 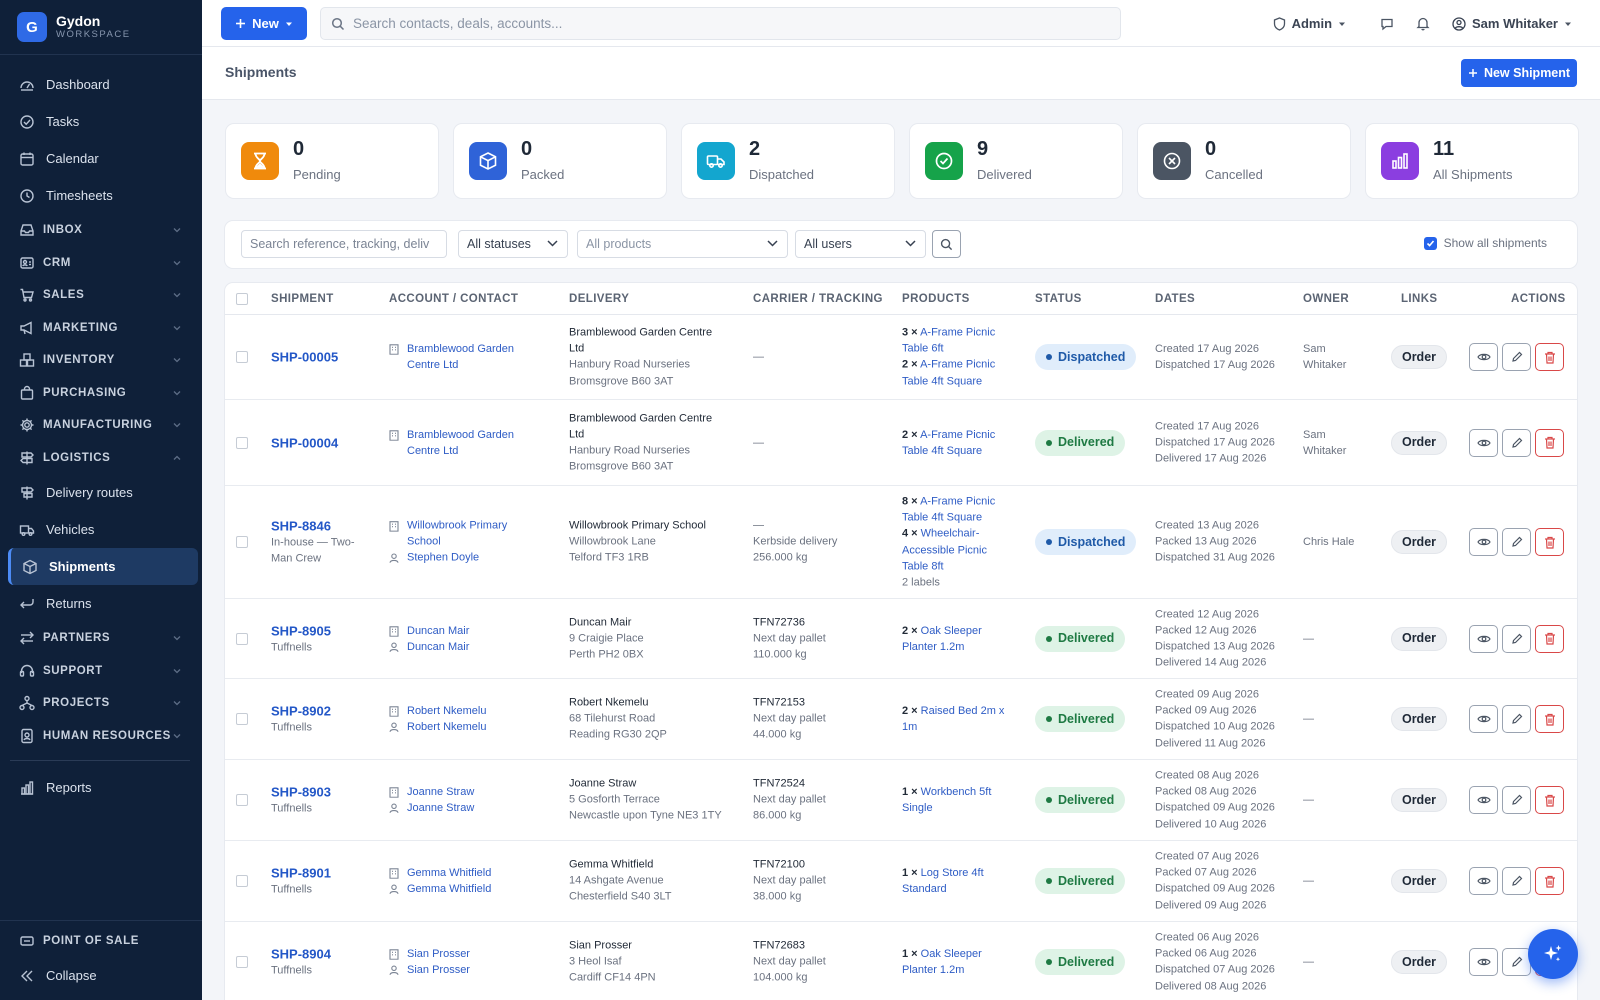 I want to click on product-link: 1m, so click(x=909, y=727).